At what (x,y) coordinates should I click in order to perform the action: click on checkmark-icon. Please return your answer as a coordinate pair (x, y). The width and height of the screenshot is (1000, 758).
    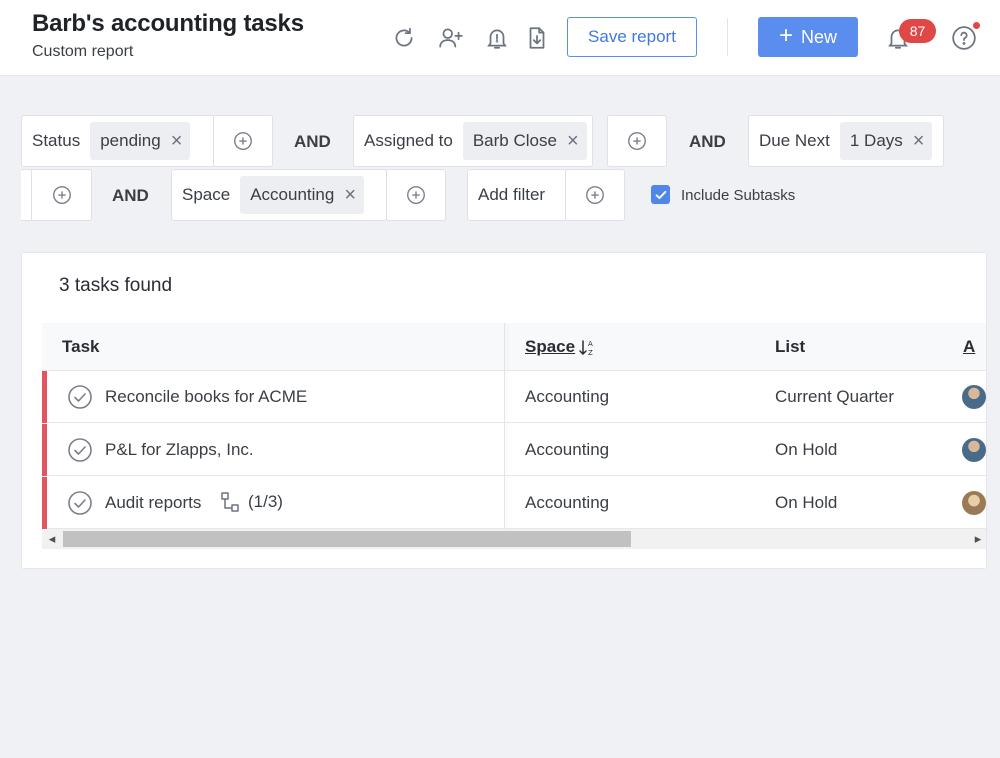
    Looking at the image, I should click on (660, 194).